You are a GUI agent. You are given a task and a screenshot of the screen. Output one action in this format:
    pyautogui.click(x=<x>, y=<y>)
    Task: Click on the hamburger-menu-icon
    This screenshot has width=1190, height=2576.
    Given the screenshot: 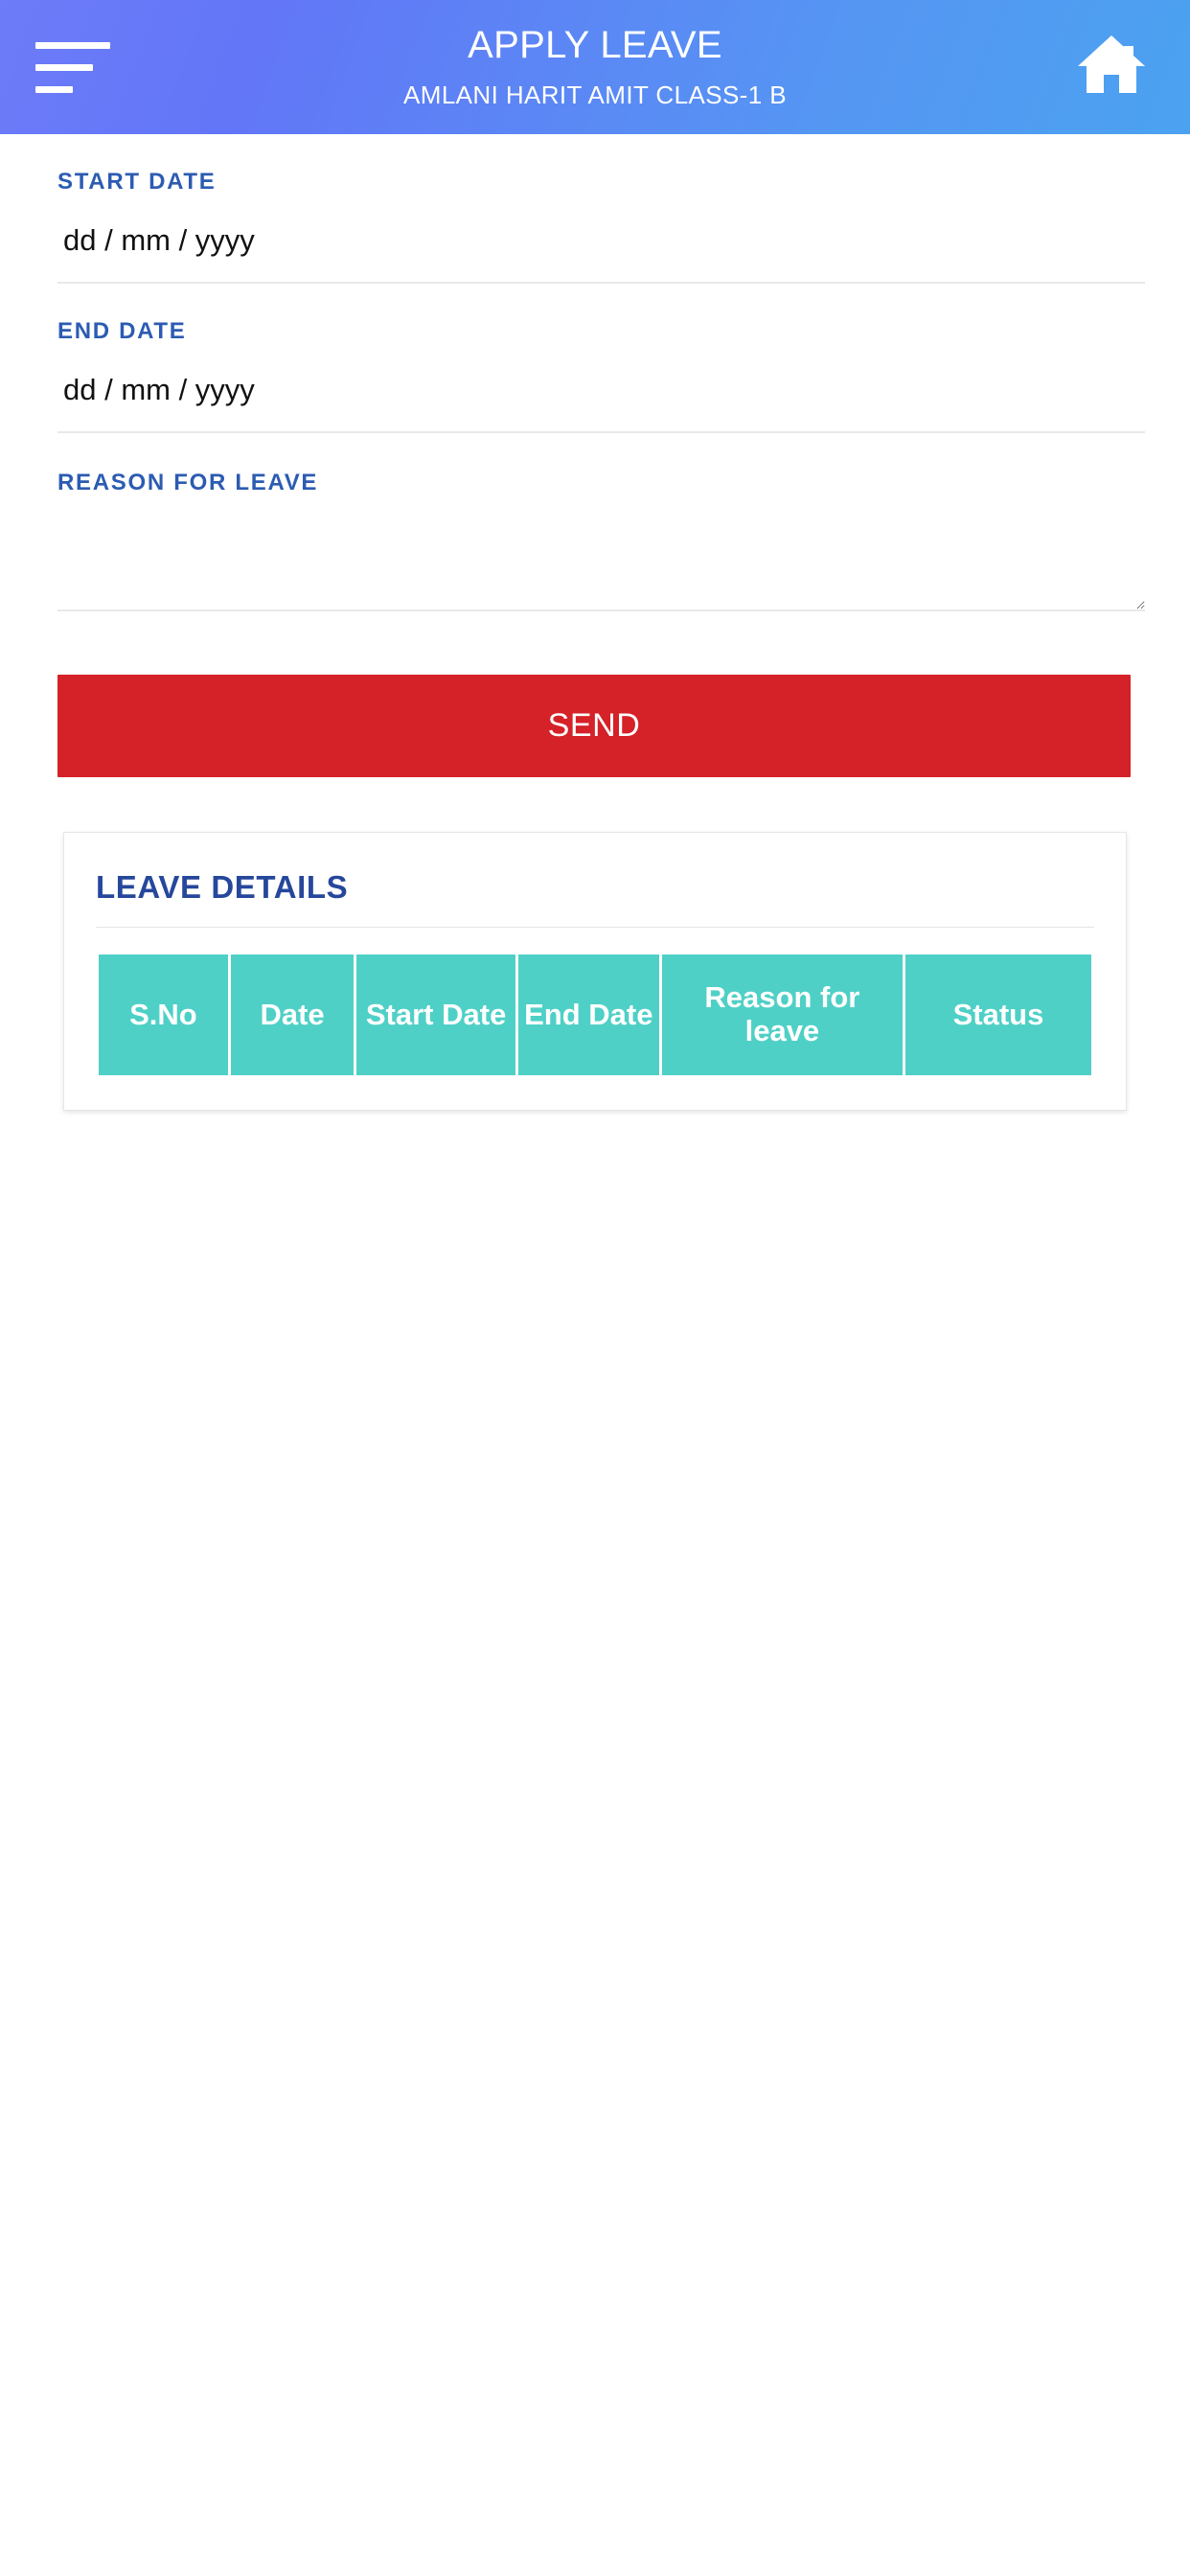 What is the action you would take?
    pyautogui.click(x=72, y=69)
    